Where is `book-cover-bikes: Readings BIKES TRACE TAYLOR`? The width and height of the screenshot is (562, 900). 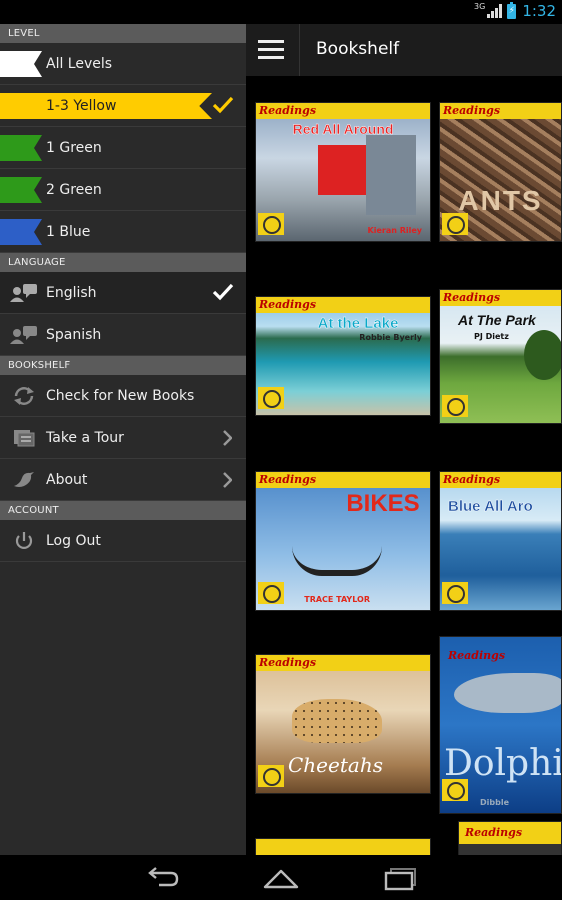 book-cover-bikes: Readings BIKES TRACE TAYLOR is located at coordinates (343, 541).